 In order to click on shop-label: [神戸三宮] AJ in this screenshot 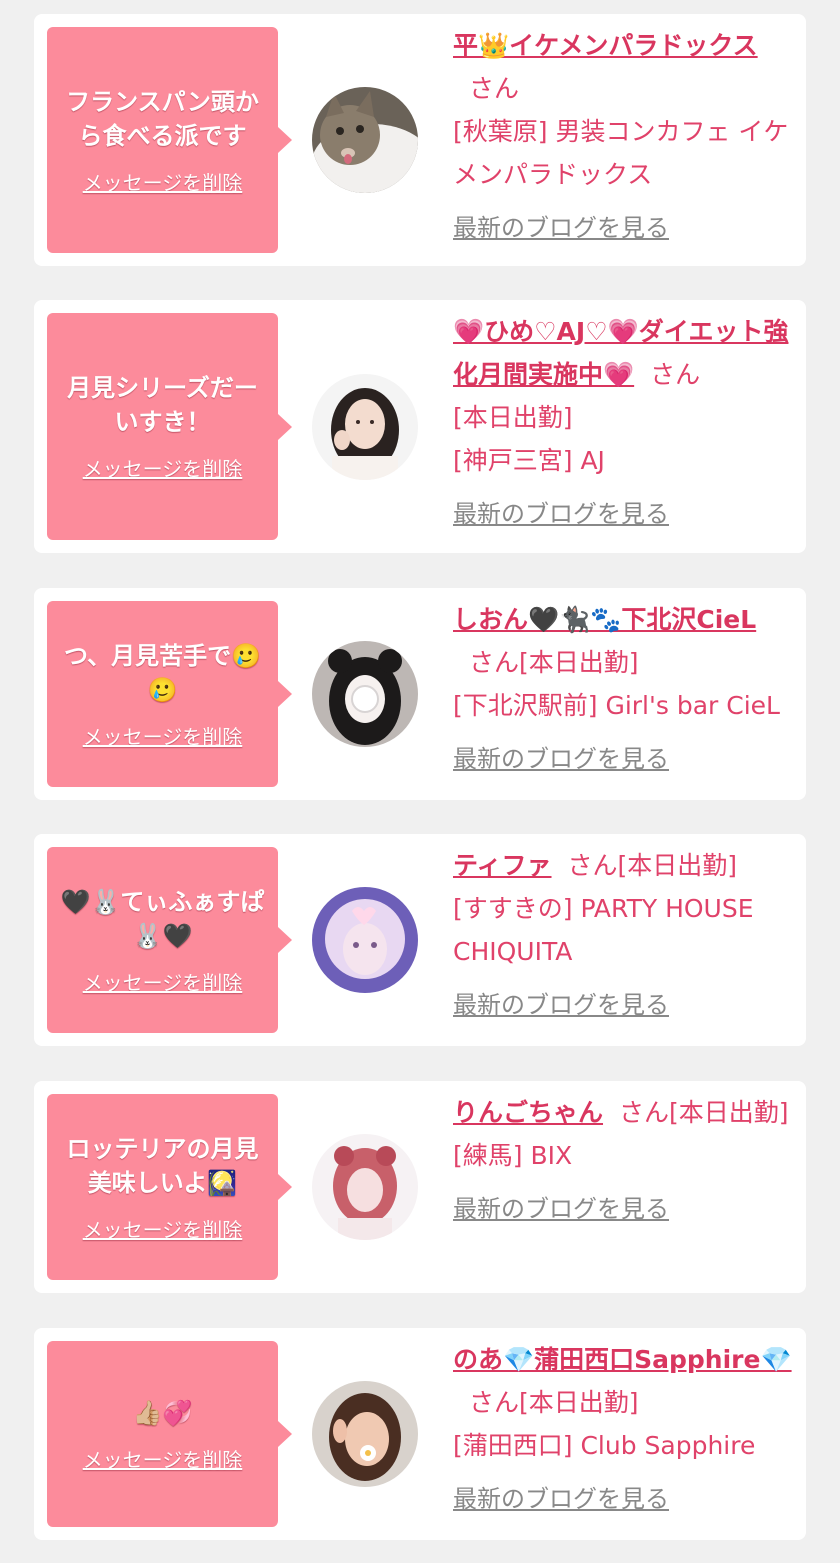, I will do `click(529, 460)`.